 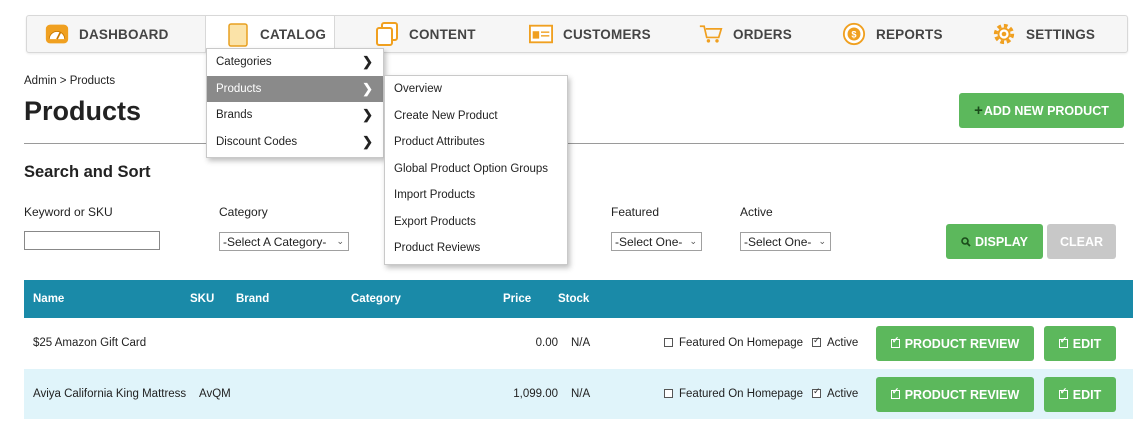 I want to click on table-header: Name SKU Brand Category Price Stock, so click(x=578, y=299).